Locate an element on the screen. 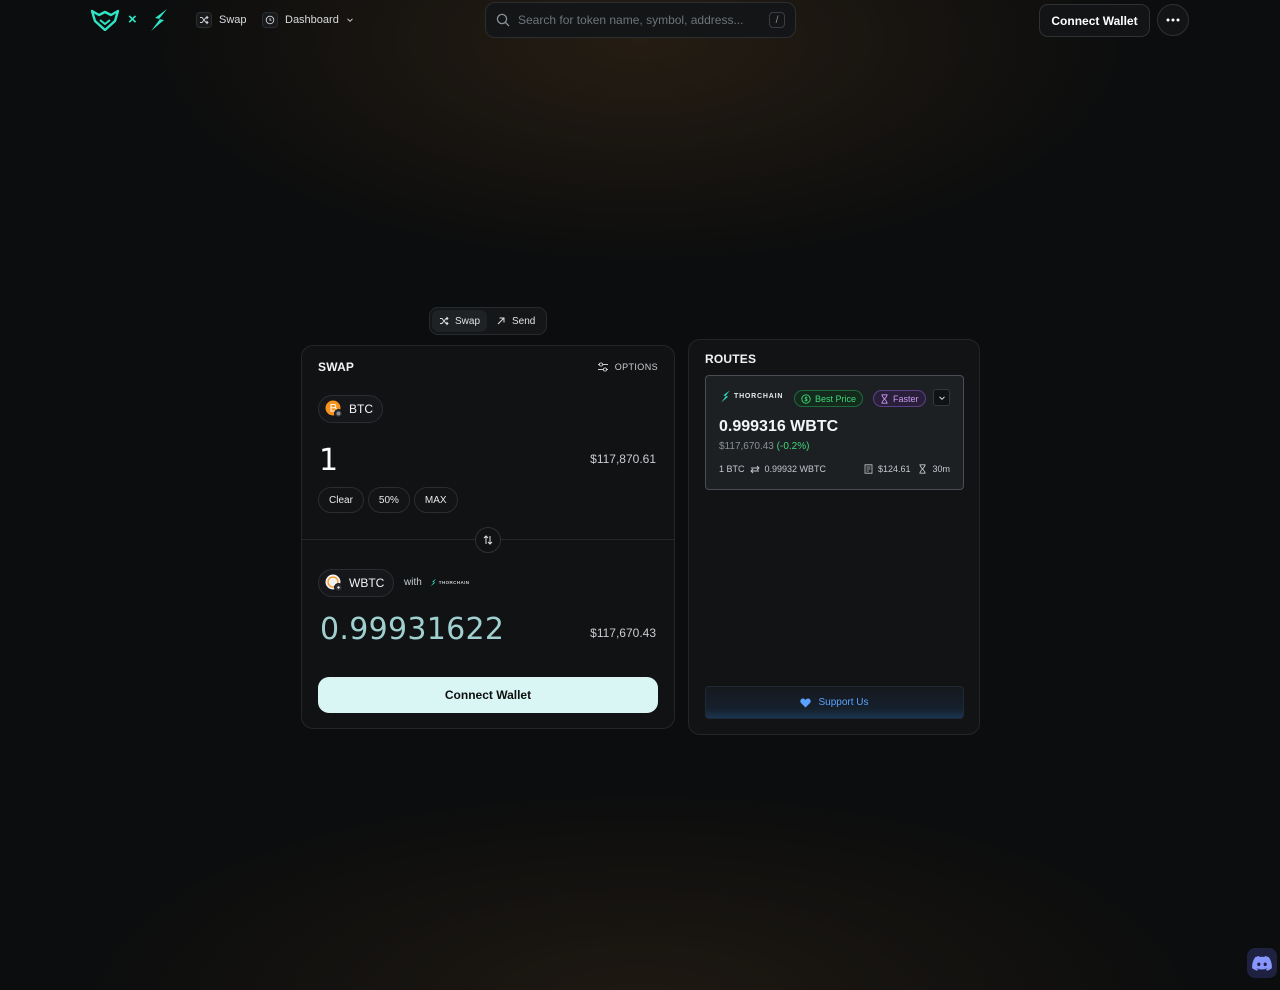 The image size is (1280, 990). best-price-badge: Best Price is located at coordinates (829, 398).